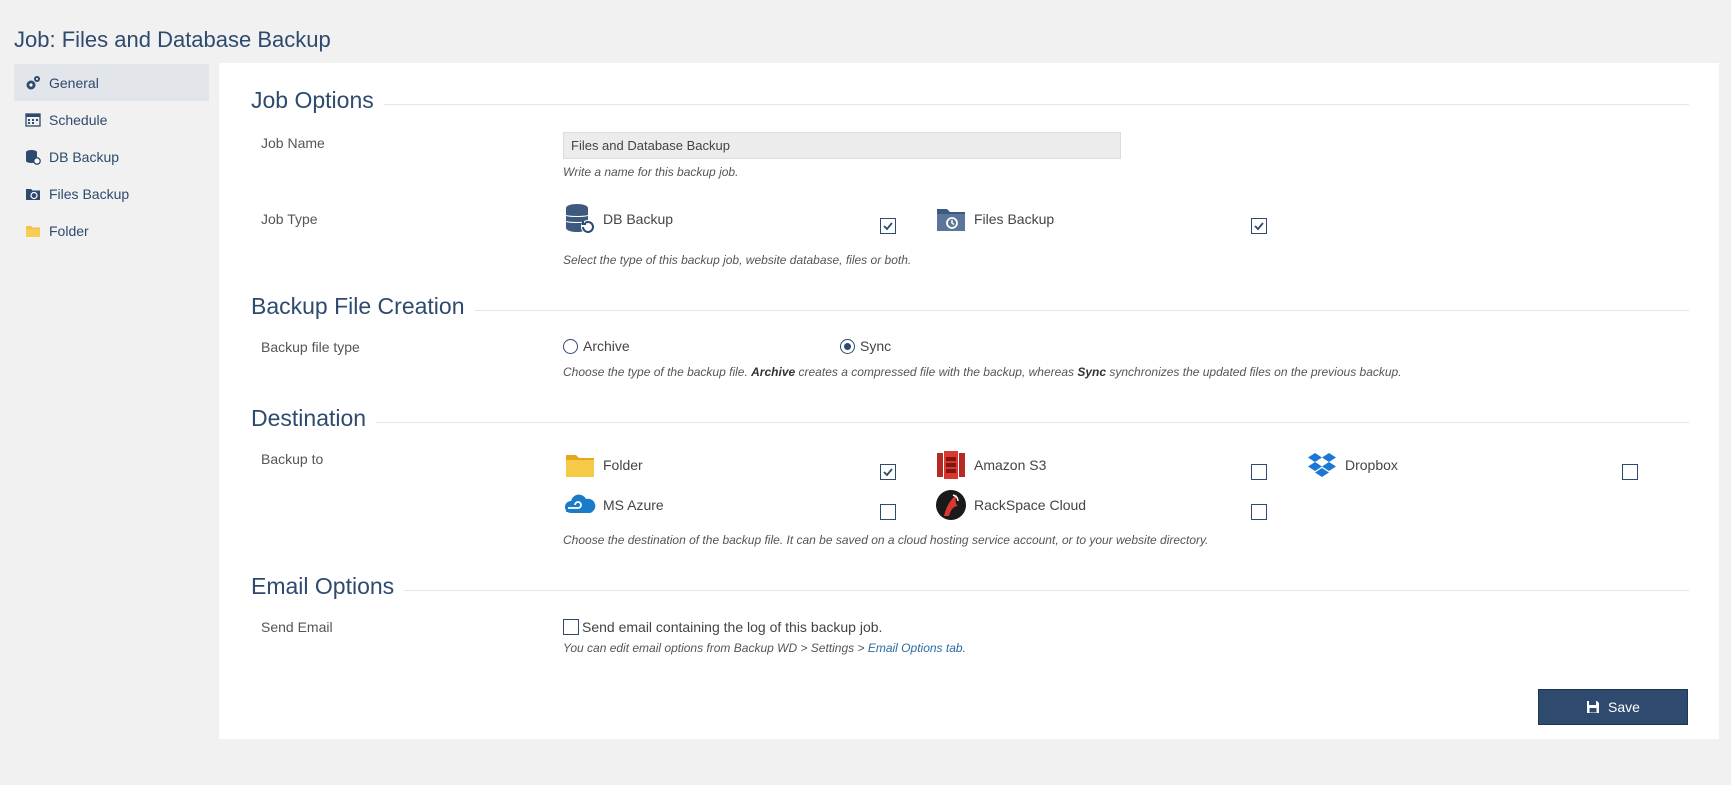  What do you see at coordinates (33, 157) in the screenshot?
I see `database-icon` at bounding box center [33, 157].